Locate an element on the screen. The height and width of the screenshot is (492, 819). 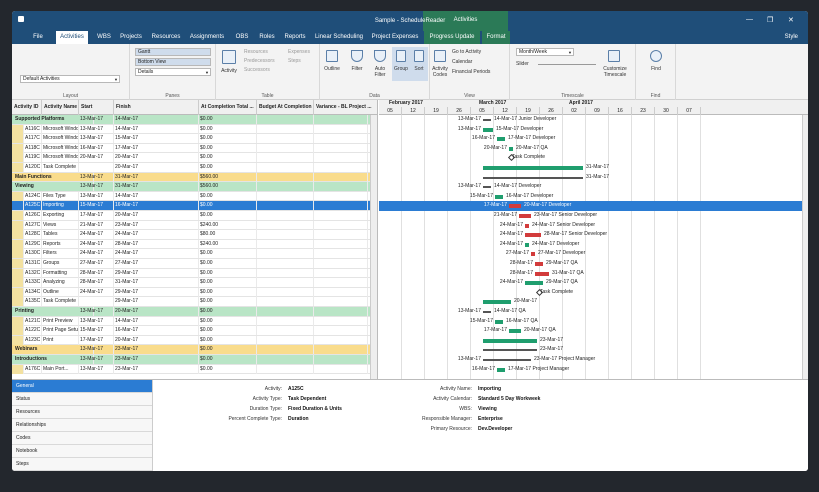
table-row: A129C Reports 24-Mar-17 28-Mar-17 $240.00 is located at coordinates (194, 244).